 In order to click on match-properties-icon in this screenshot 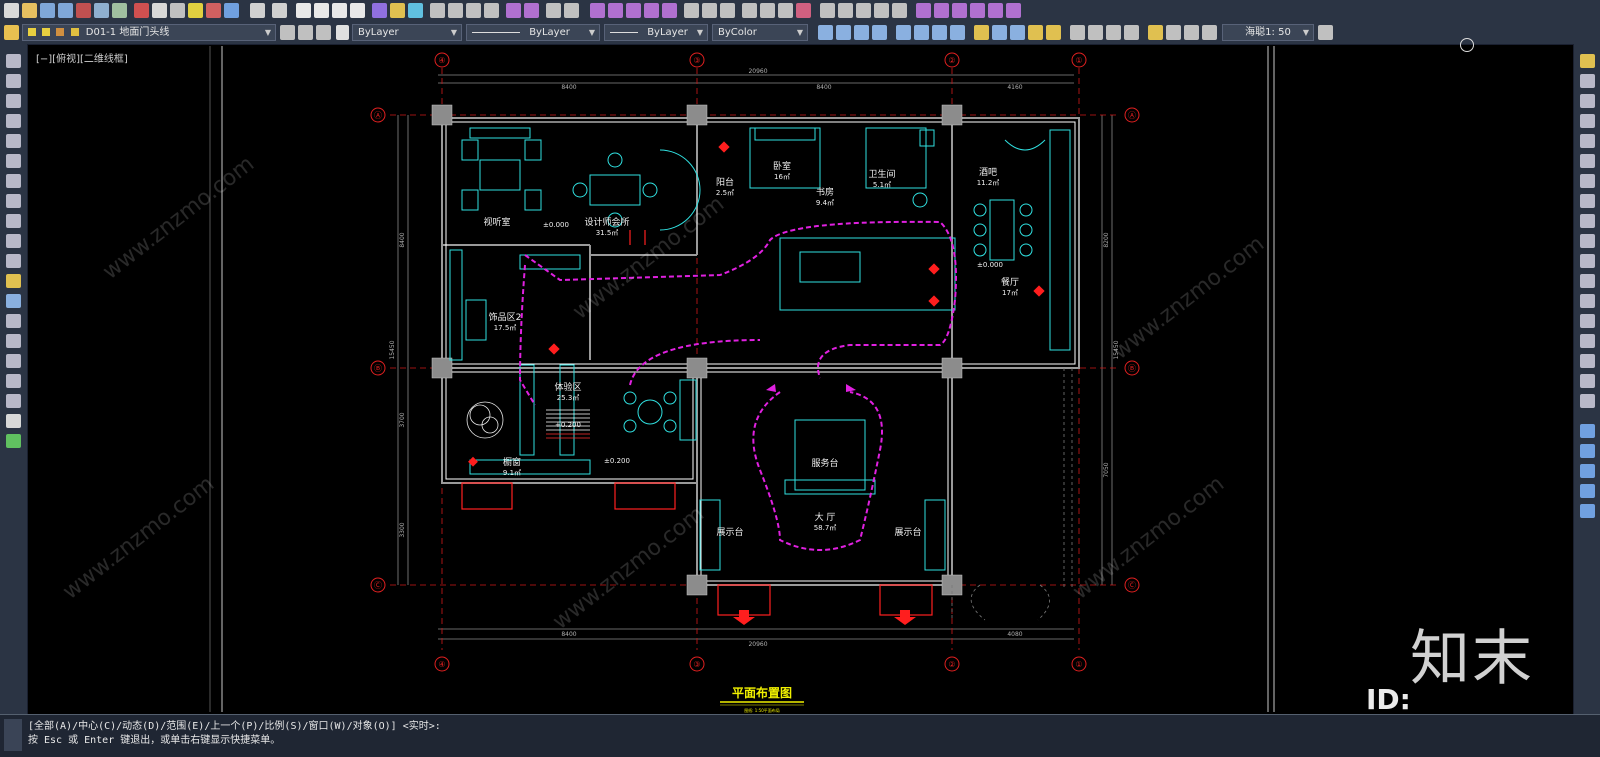, I will do `click(195, 10)`.